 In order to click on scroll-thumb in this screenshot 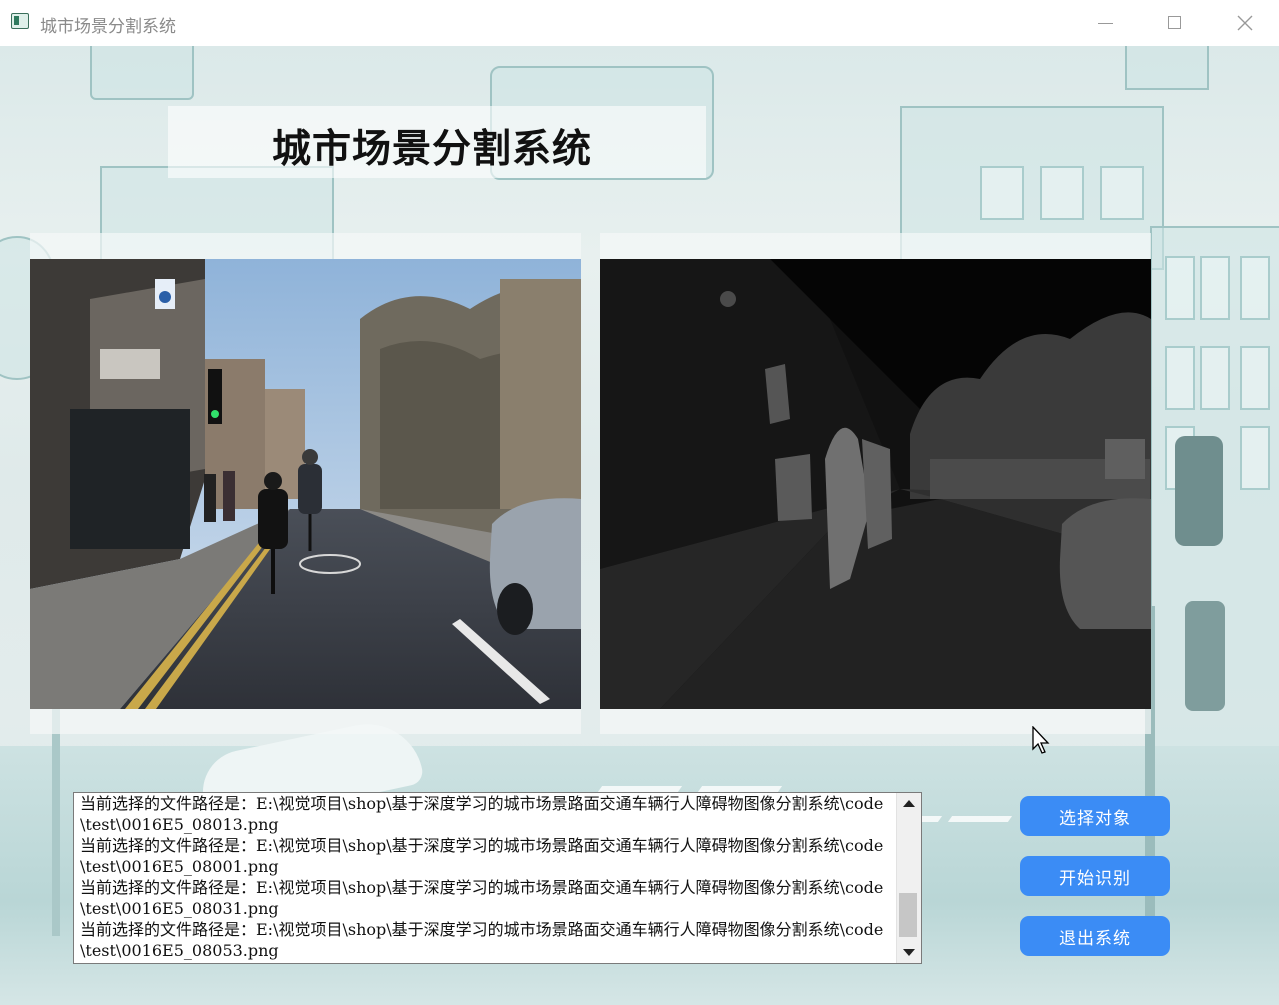, I will do `click(908, 915)`.